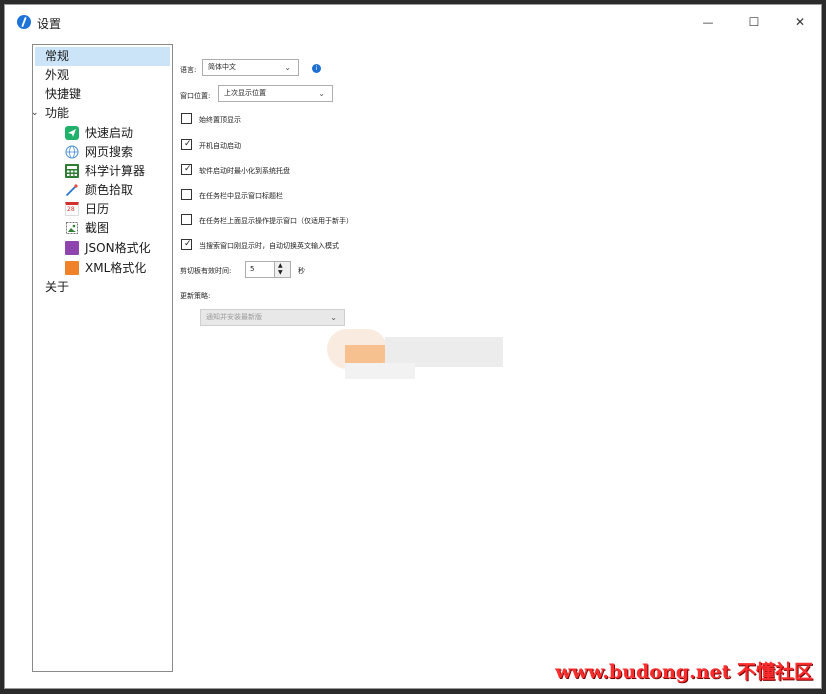 The width and height of the screenshot is (826, 694). I want to click on eyedropper-icon, so click(72, 190).